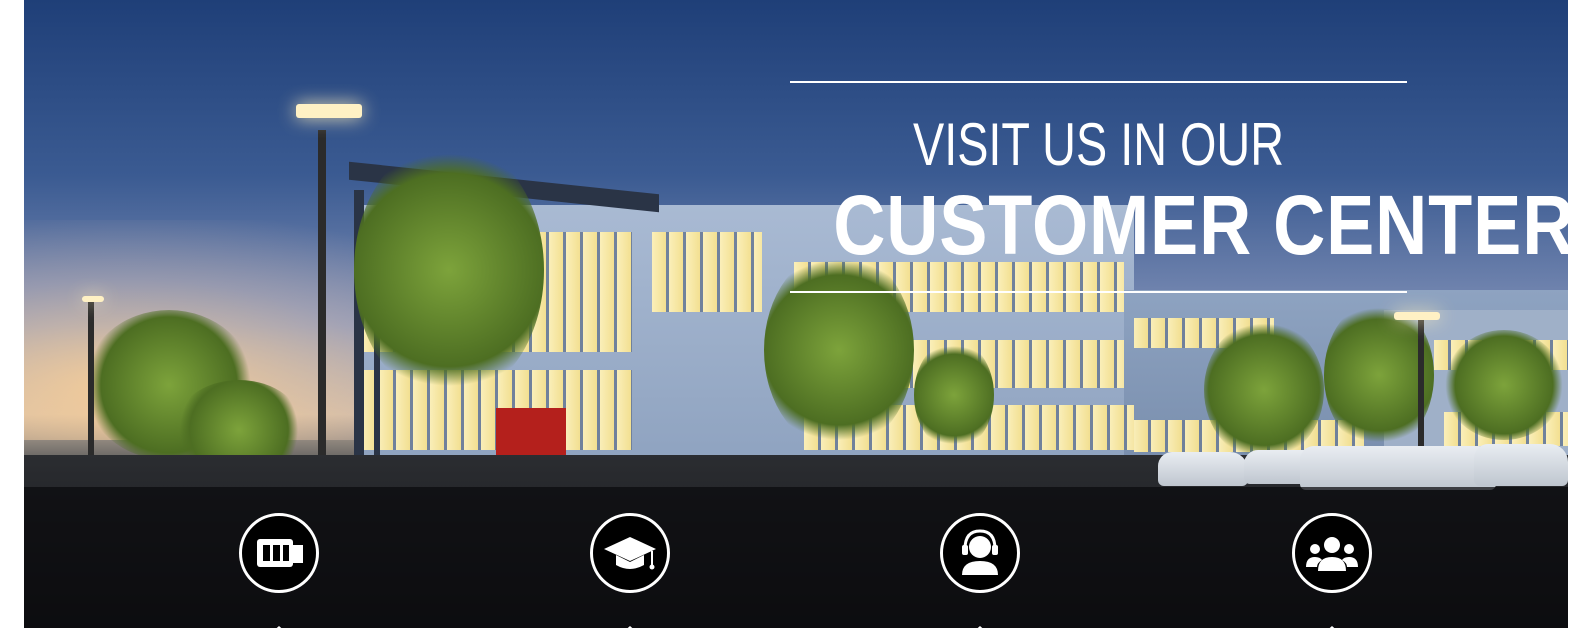 This screenshot has height=640, width=1588. Describe the element at coordinates (1098, 292) in the screenshot. I see `heading-rule-bottom` at that location.